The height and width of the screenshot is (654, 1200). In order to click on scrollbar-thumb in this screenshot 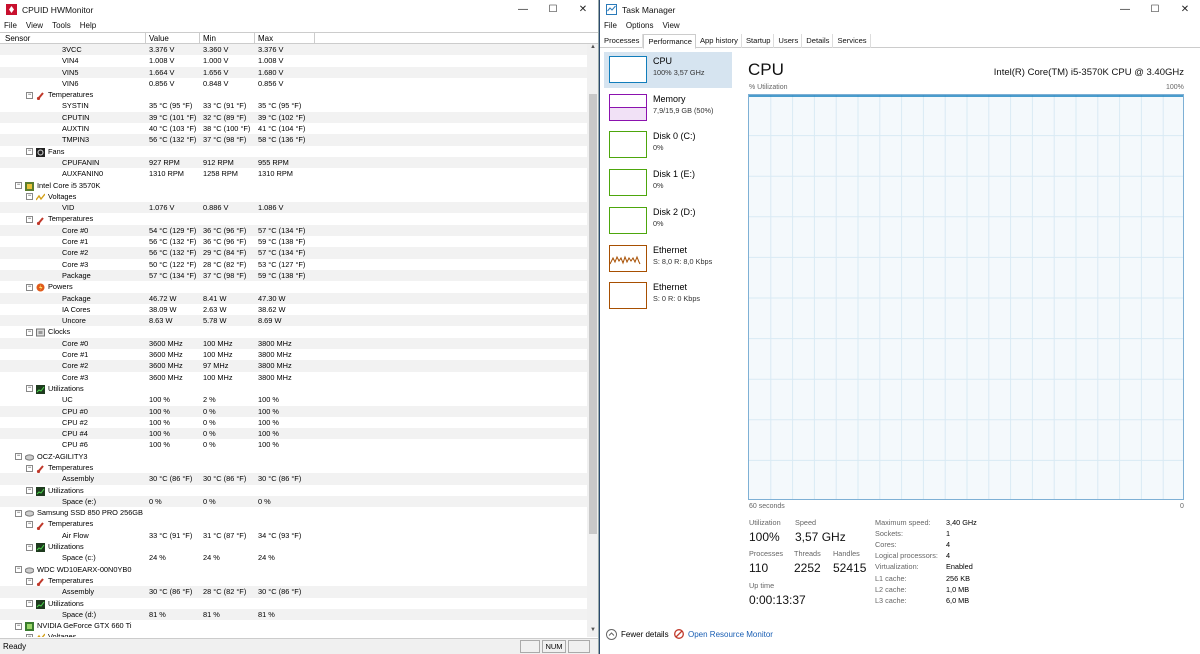, I will do `click(593, 314)`.